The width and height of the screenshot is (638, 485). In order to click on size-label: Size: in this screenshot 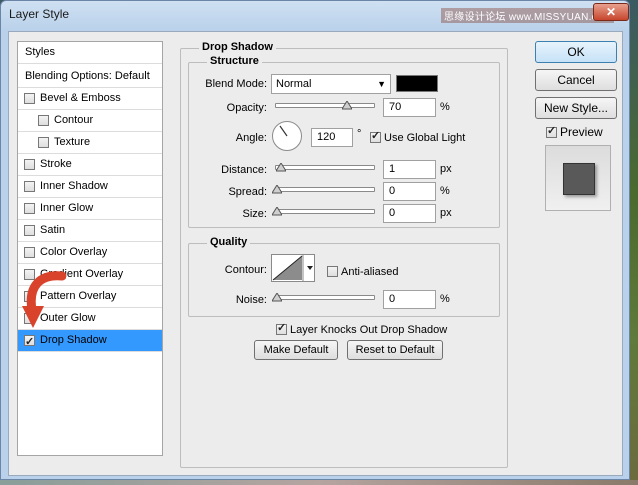, I will do `click(254, 214)`.